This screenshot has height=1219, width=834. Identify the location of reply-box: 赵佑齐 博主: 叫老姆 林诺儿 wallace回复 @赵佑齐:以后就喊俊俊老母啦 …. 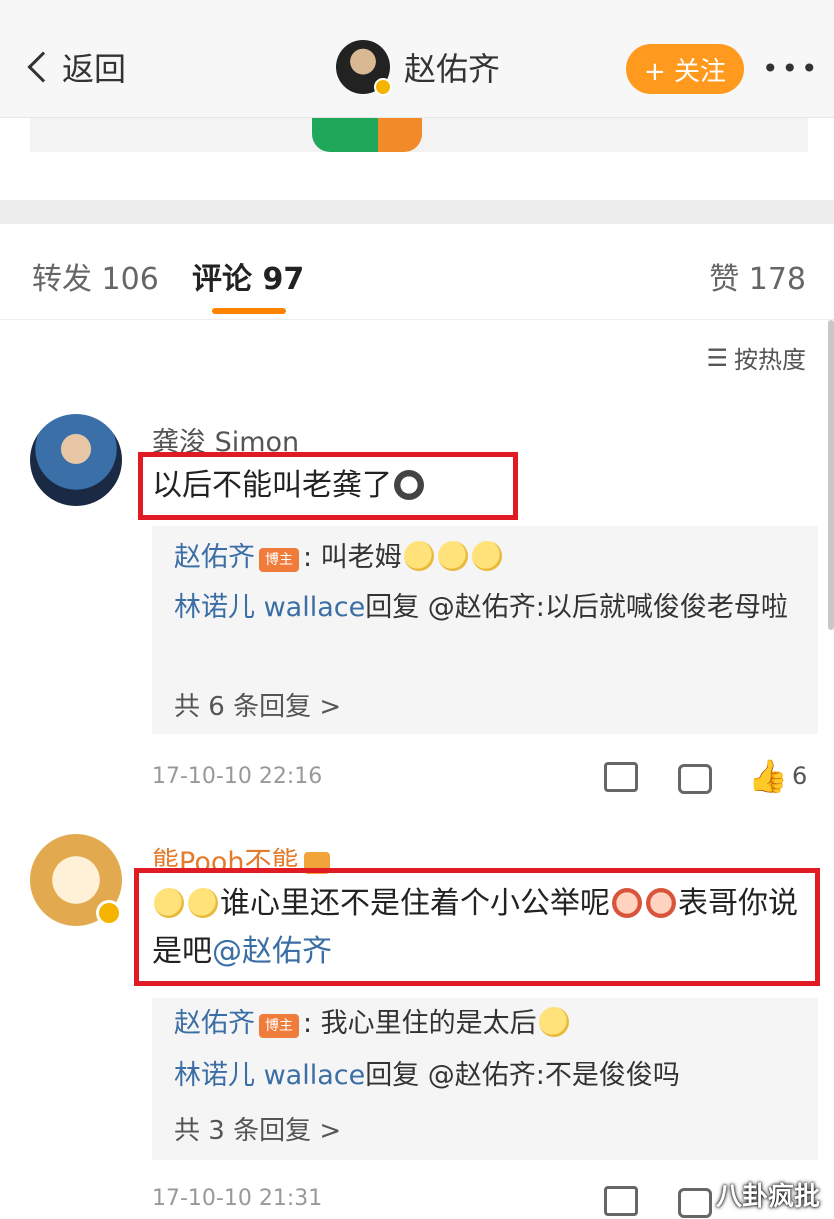
(485, 630).